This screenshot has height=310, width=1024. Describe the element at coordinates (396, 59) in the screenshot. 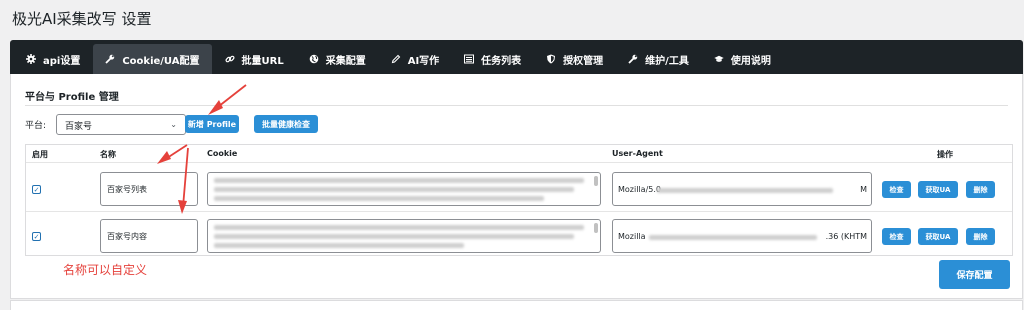

I see `pen-icon` at that location.